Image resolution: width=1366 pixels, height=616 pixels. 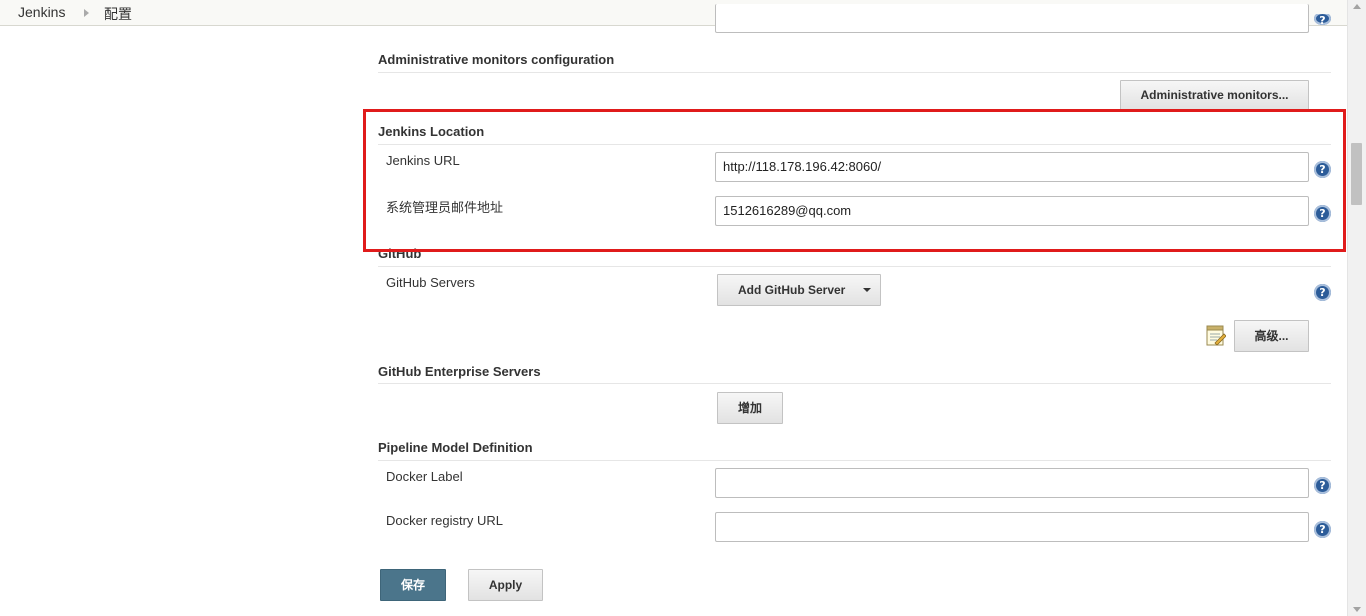 I want to click on github-servers-label: GitHub Servers, so click(x=430, y=282).